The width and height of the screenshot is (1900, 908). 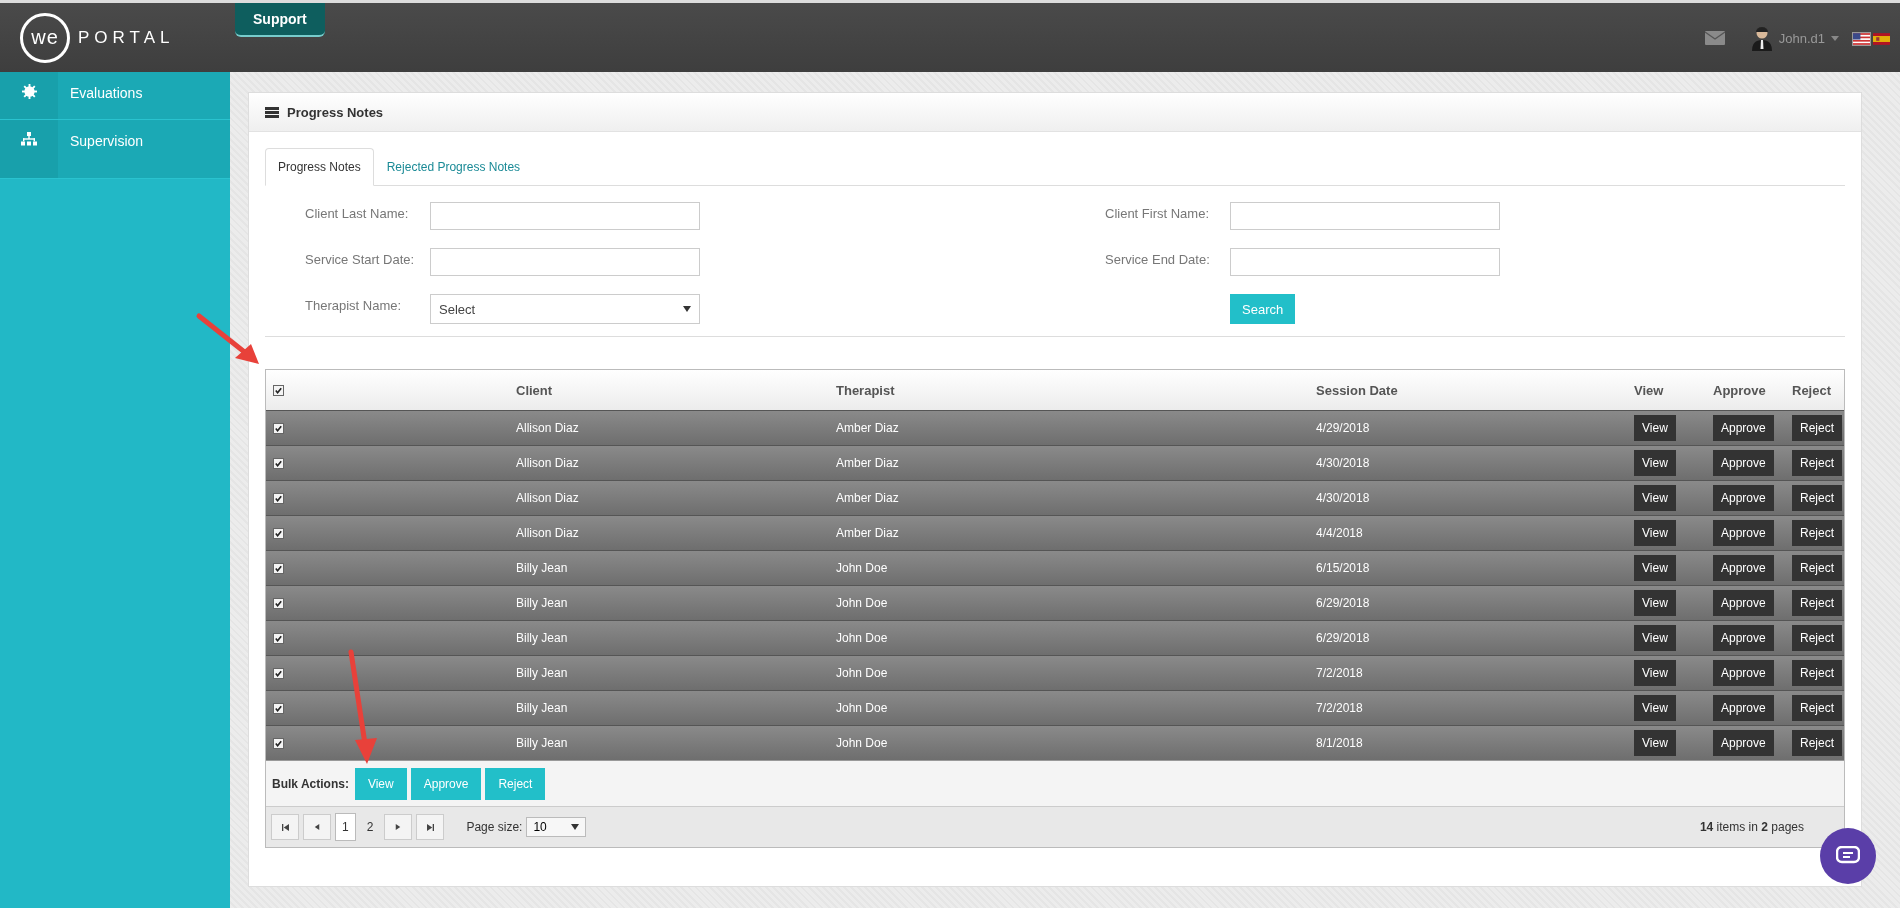 What do you see at coordinates (1812, 390) in the screenshot?
I see `column-header: Reject` at bounding box center [1812, 390].